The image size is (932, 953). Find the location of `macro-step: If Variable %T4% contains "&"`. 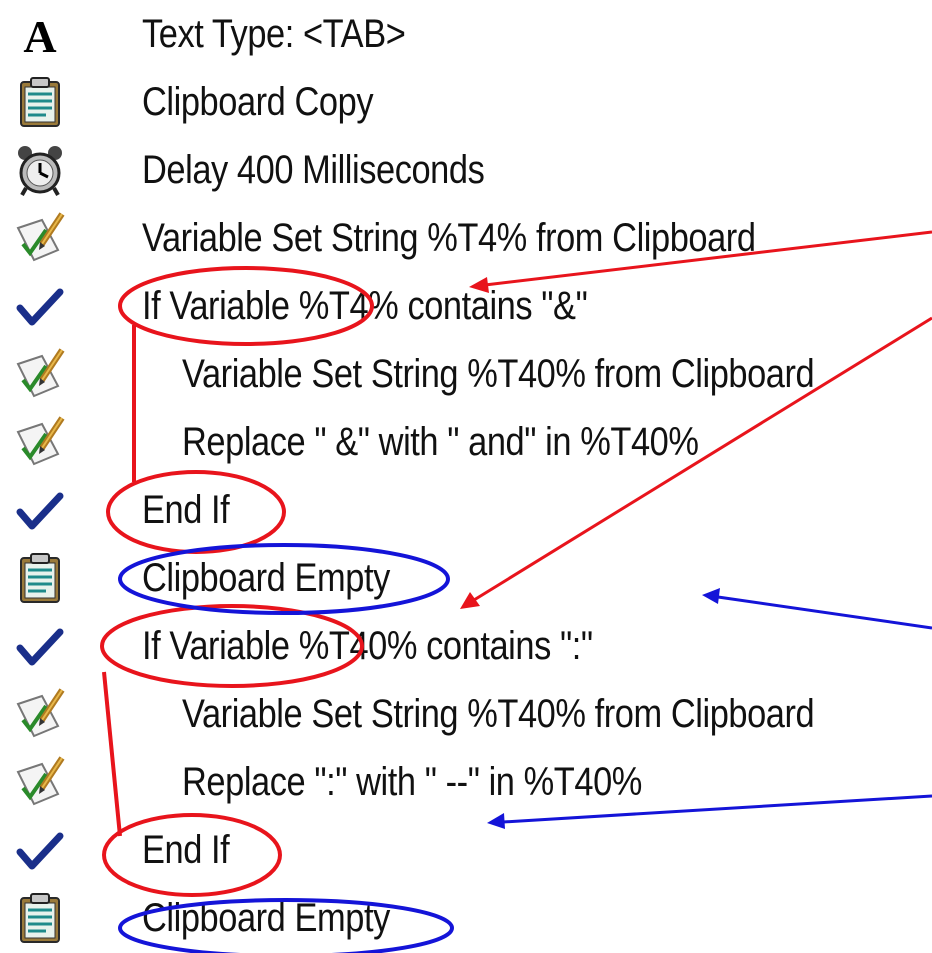

macro-step: If Variable %T4% contains "&" is located at coordinates (466, 306).